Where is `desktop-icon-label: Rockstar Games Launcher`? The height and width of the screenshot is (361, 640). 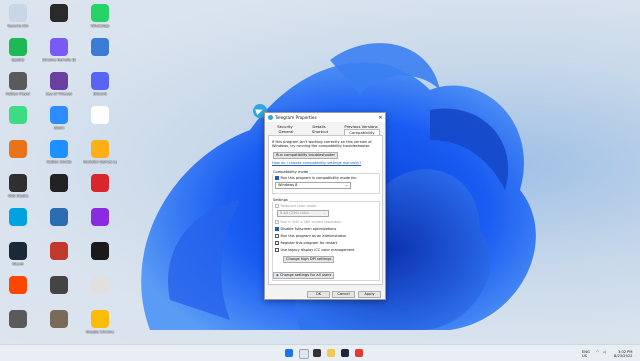 desktop-icon-label: Rockstar Games Launcher is located at coordinates (100, 162).